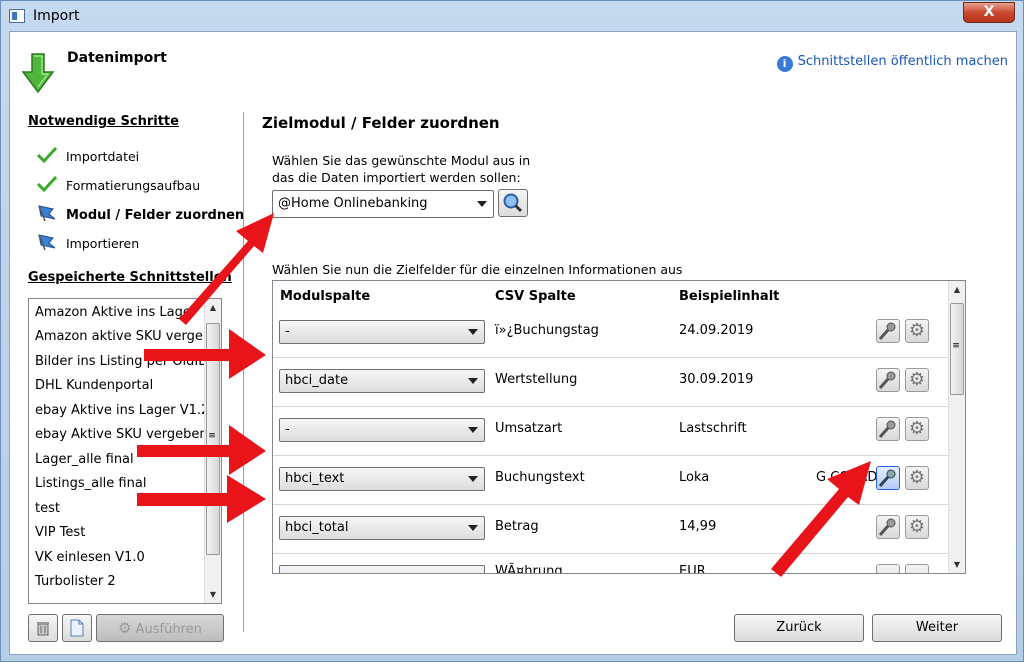  What do you see at coordinates (90, 557) in the screenshot?
I see `list-item: VK einlesen V1.0` at bounding box center [90, 557].